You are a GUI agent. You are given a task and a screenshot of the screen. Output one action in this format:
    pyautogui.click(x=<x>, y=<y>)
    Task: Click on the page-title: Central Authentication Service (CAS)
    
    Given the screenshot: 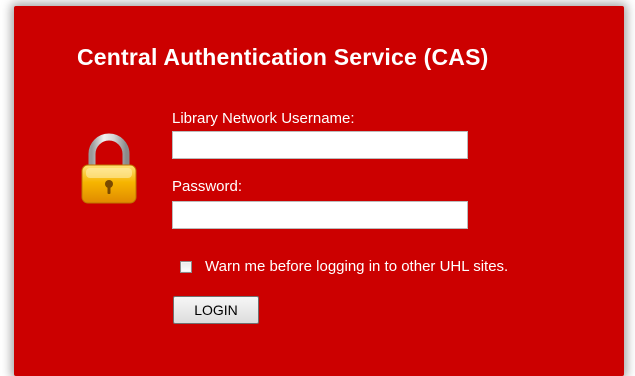 What is the action you would take?
    pyautogui.click(x=283, y=57)
    